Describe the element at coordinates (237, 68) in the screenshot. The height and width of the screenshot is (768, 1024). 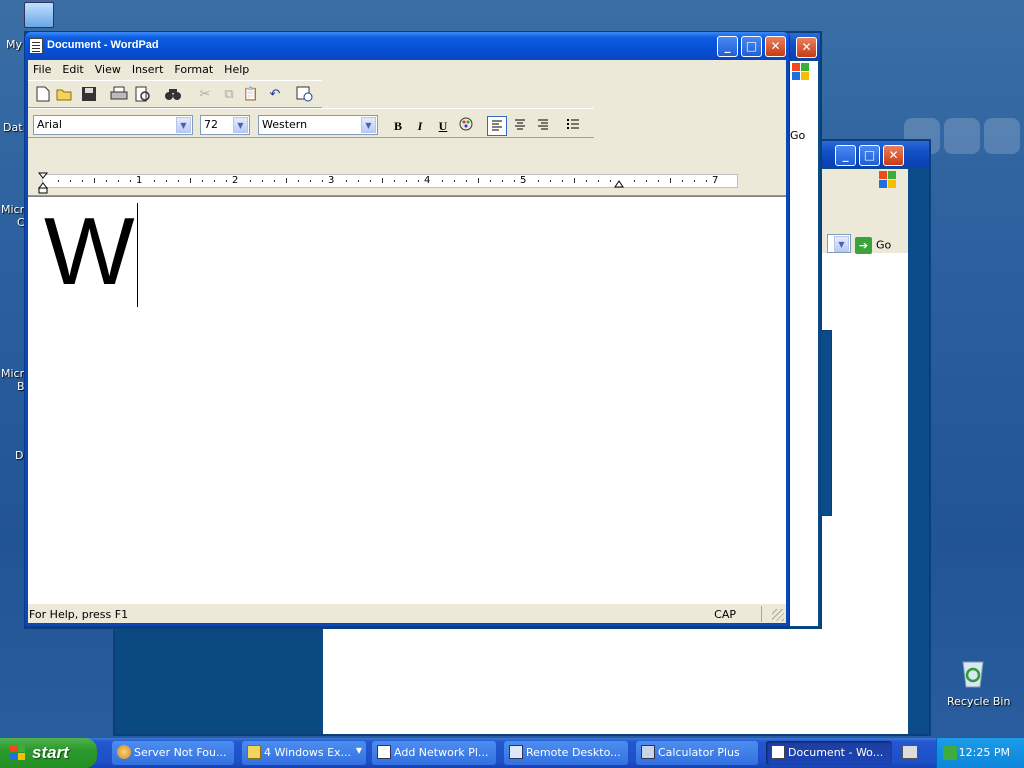
I see `menu-help: Help` at that location.